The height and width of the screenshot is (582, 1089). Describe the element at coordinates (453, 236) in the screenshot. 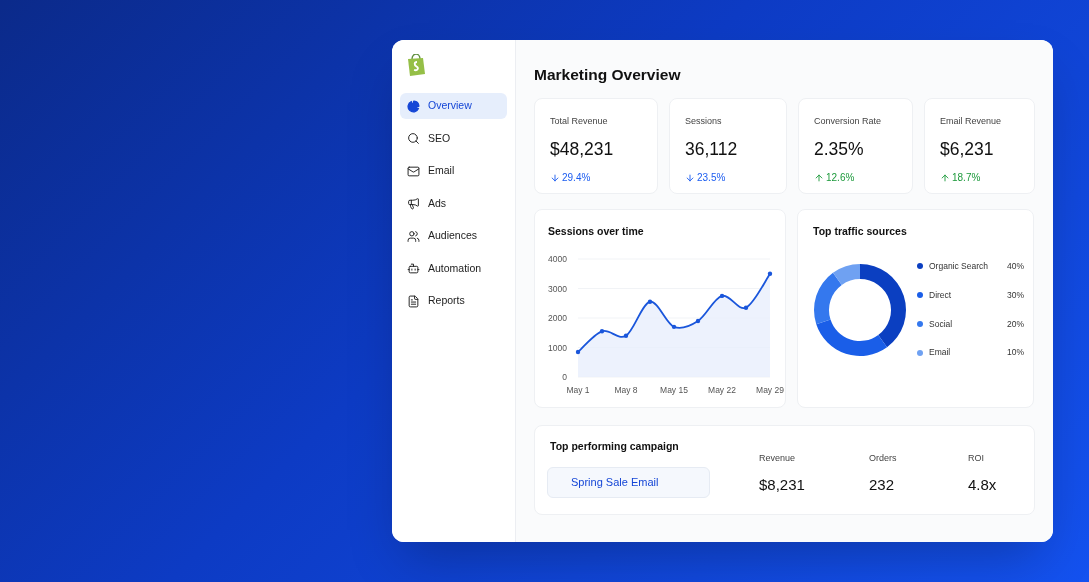

I see `sidebar-item: Audiences` at that location.